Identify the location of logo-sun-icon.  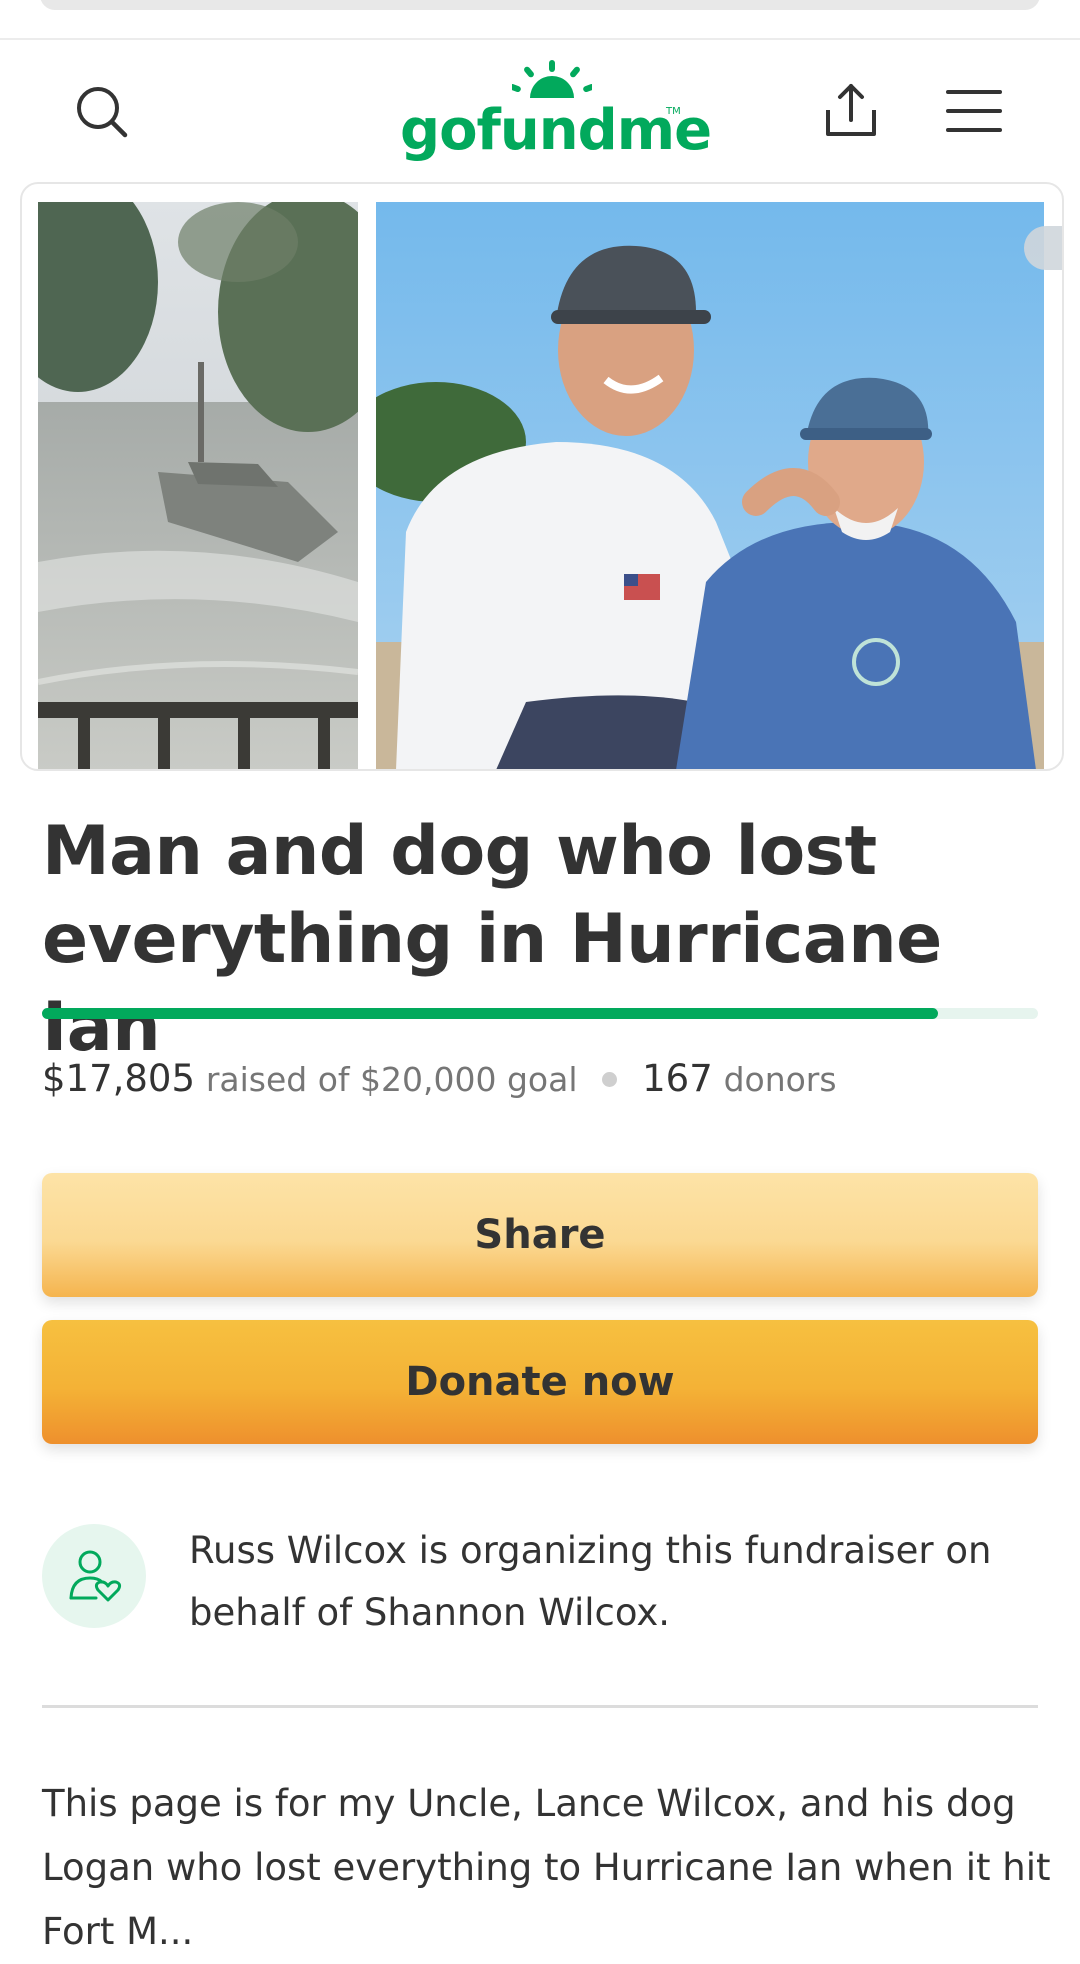
(552, 79).